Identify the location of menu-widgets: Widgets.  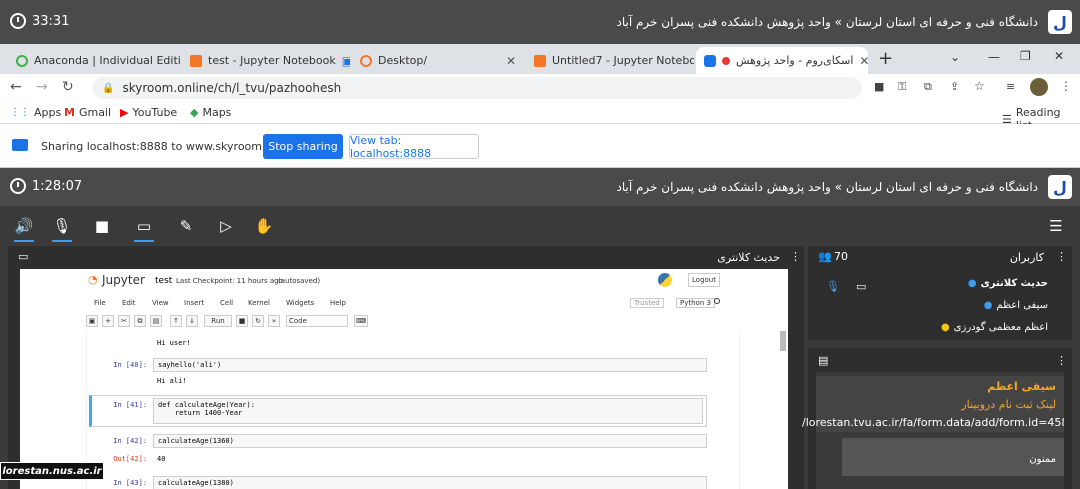
(300, 303).